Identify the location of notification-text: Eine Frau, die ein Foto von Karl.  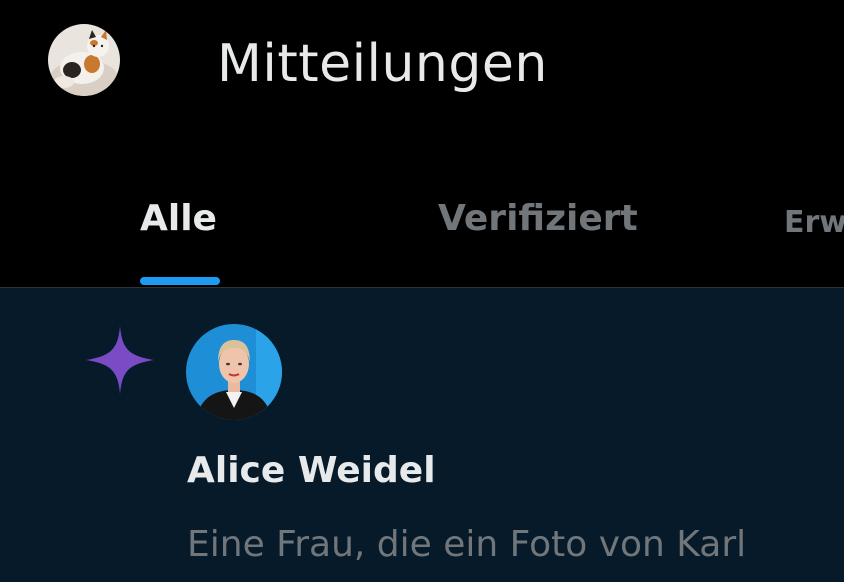
(467, 544).